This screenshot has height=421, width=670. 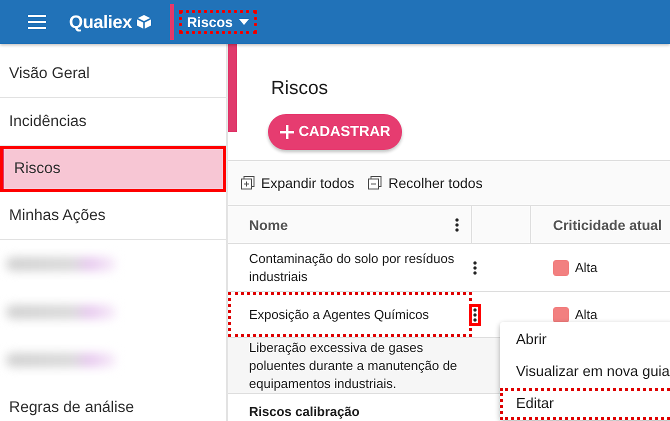 I want to click on expand-icon, so click(x=248, y=183).